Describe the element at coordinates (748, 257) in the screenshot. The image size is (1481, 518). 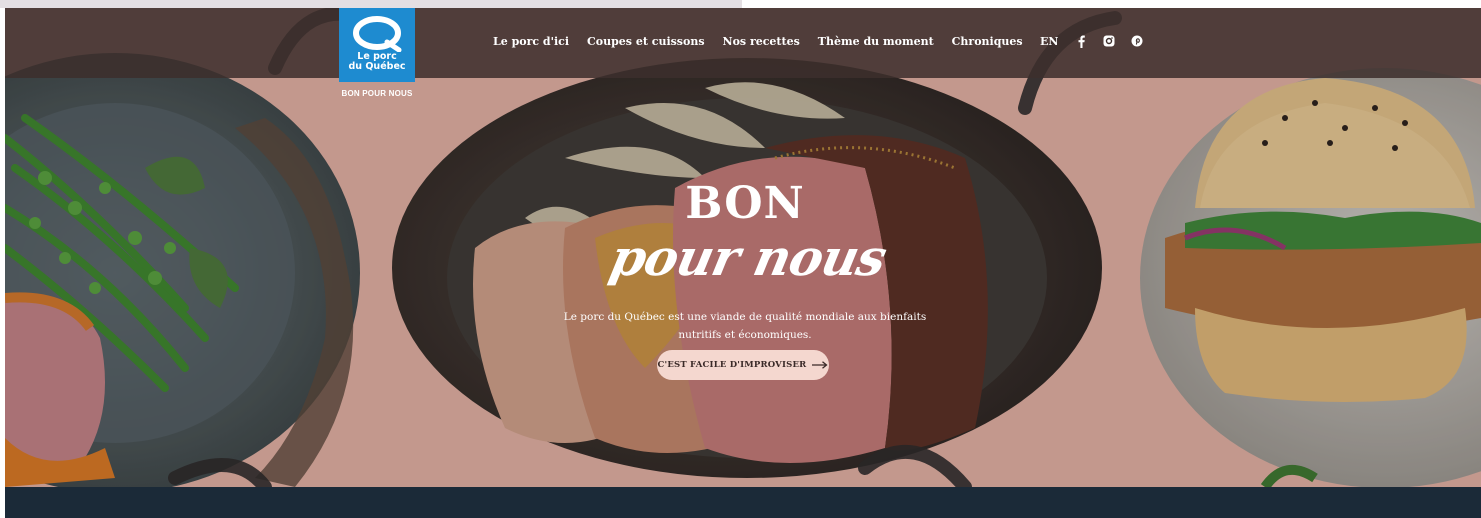
I see `hero-script-title: pour nous` at that location.